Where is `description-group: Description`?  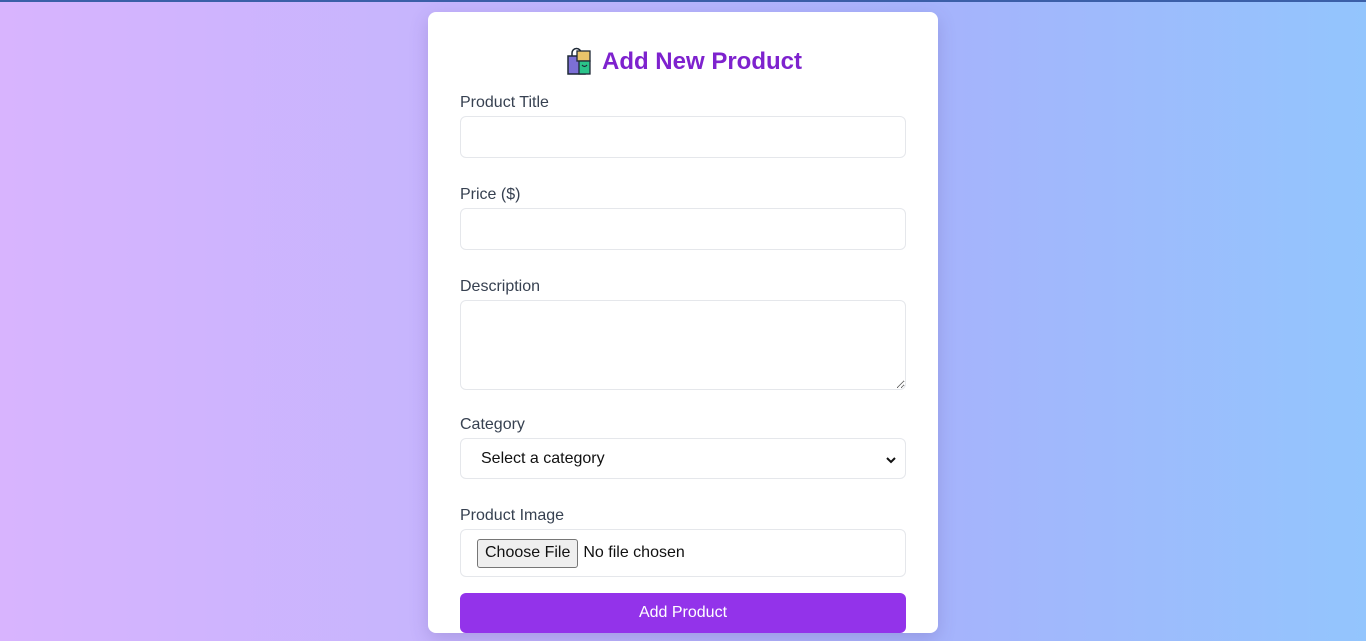
description-group: Description is located at coordinates (683, 334).